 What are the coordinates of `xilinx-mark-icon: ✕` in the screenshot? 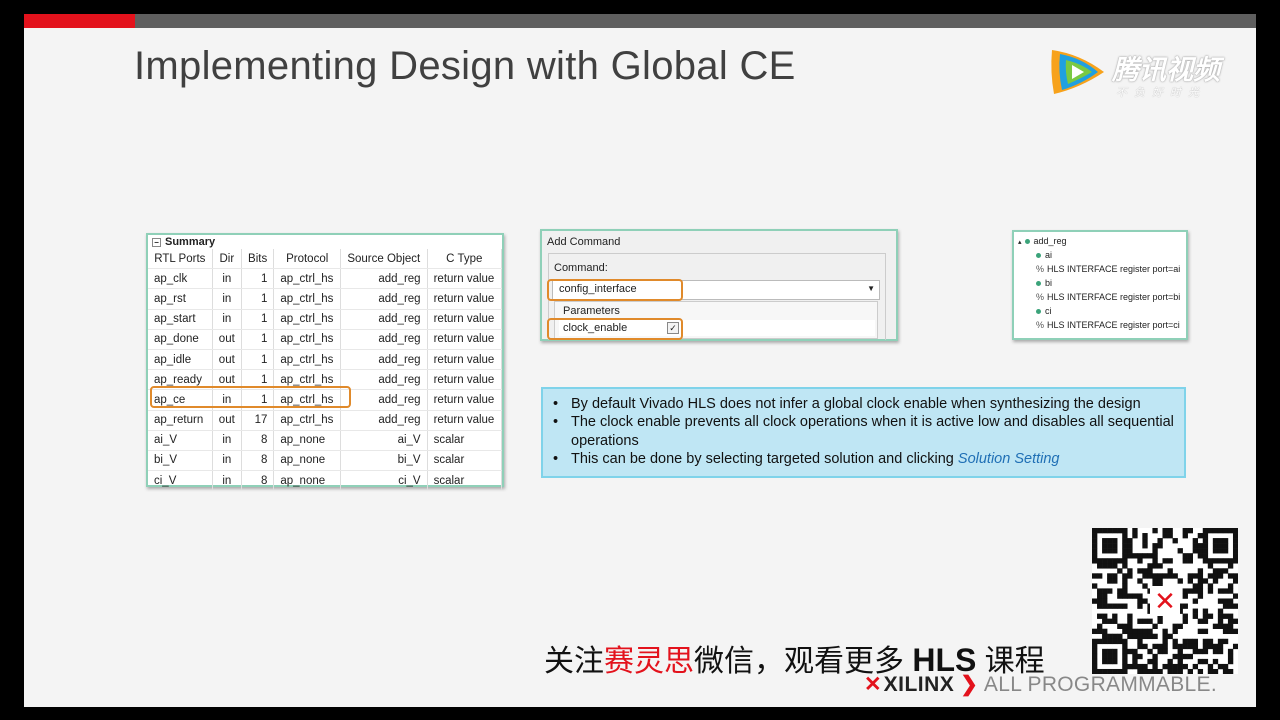 It's located at (873, 684).